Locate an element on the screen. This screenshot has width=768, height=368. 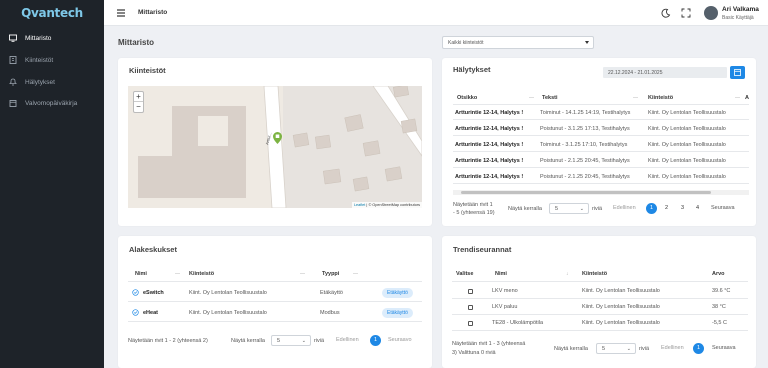
alarms-col-a: A is located at coordinates (747, 98).